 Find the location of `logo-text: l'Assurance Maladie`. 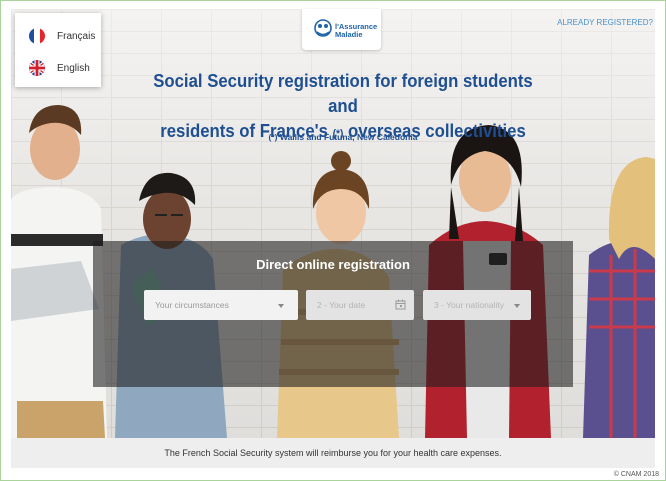

logo-text: l'Assurance Maladie is located at coordinates (356, 31).